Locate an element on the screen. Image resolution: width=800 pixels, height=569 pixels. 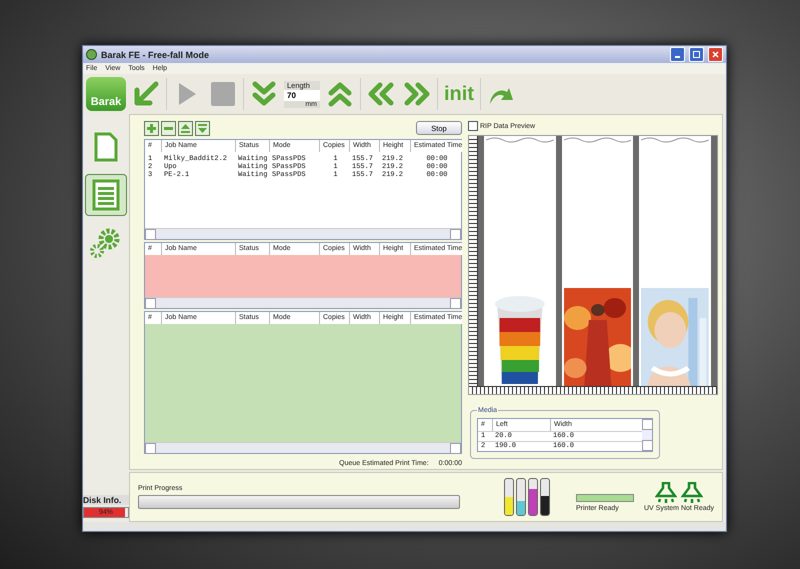
chevrons-down-icon is located at coordinates (264, 94).